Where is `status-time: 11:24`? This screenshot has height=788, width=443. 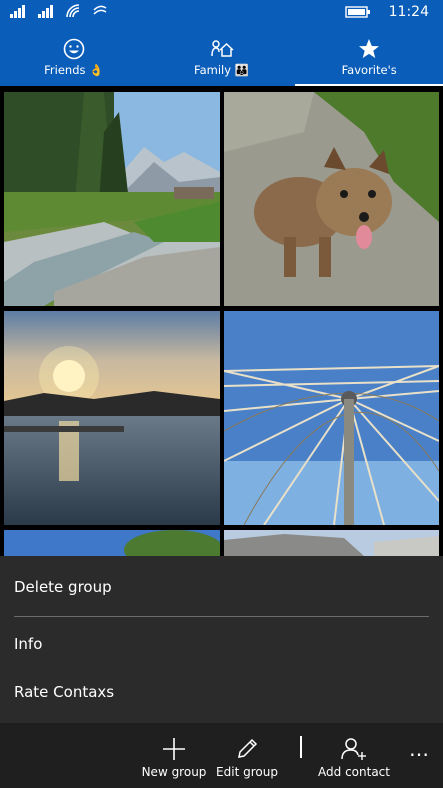
status-time: 11:24 is located at coordinates (408, 12).